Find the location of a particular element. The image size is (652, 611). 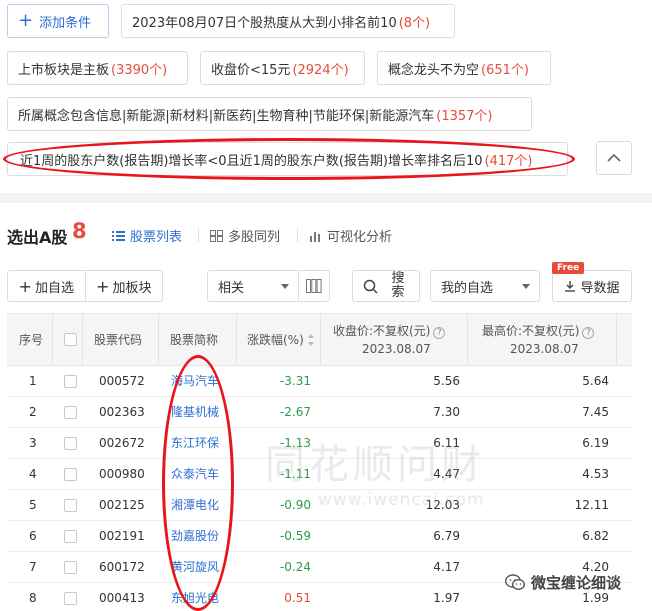

cell-stock-name-link: 隆基机械 is located at coordinates (195, 412).